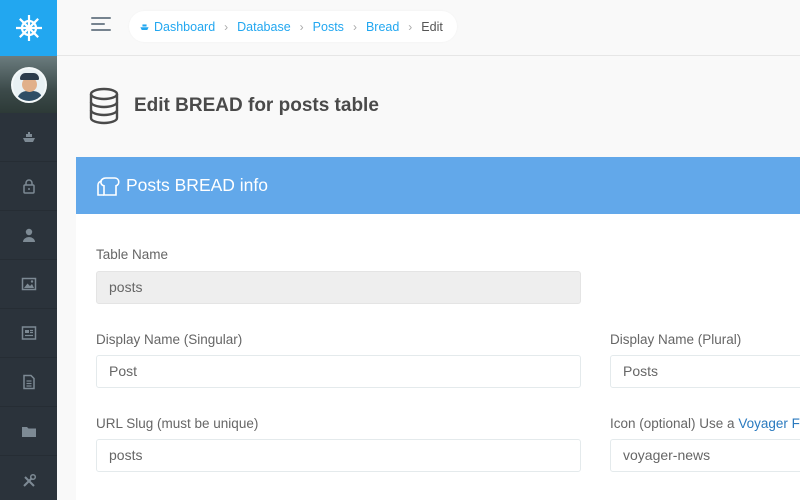  Describe the element at coordinates (256, 105) in the screenshot. I see `page-title: Edit BREAD for posts table` at that location.